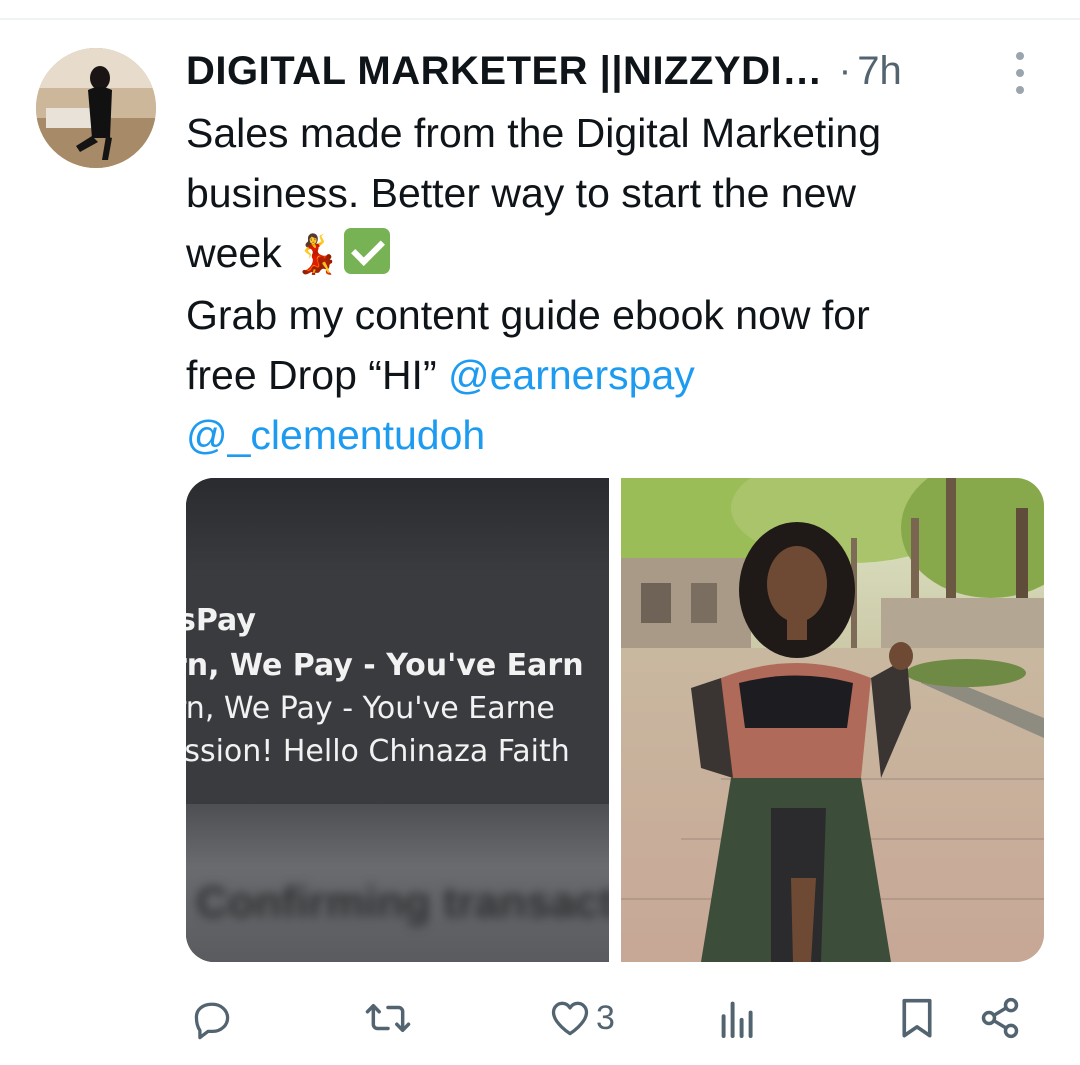  I want to click on like-button: 3, so click(581, 1018).